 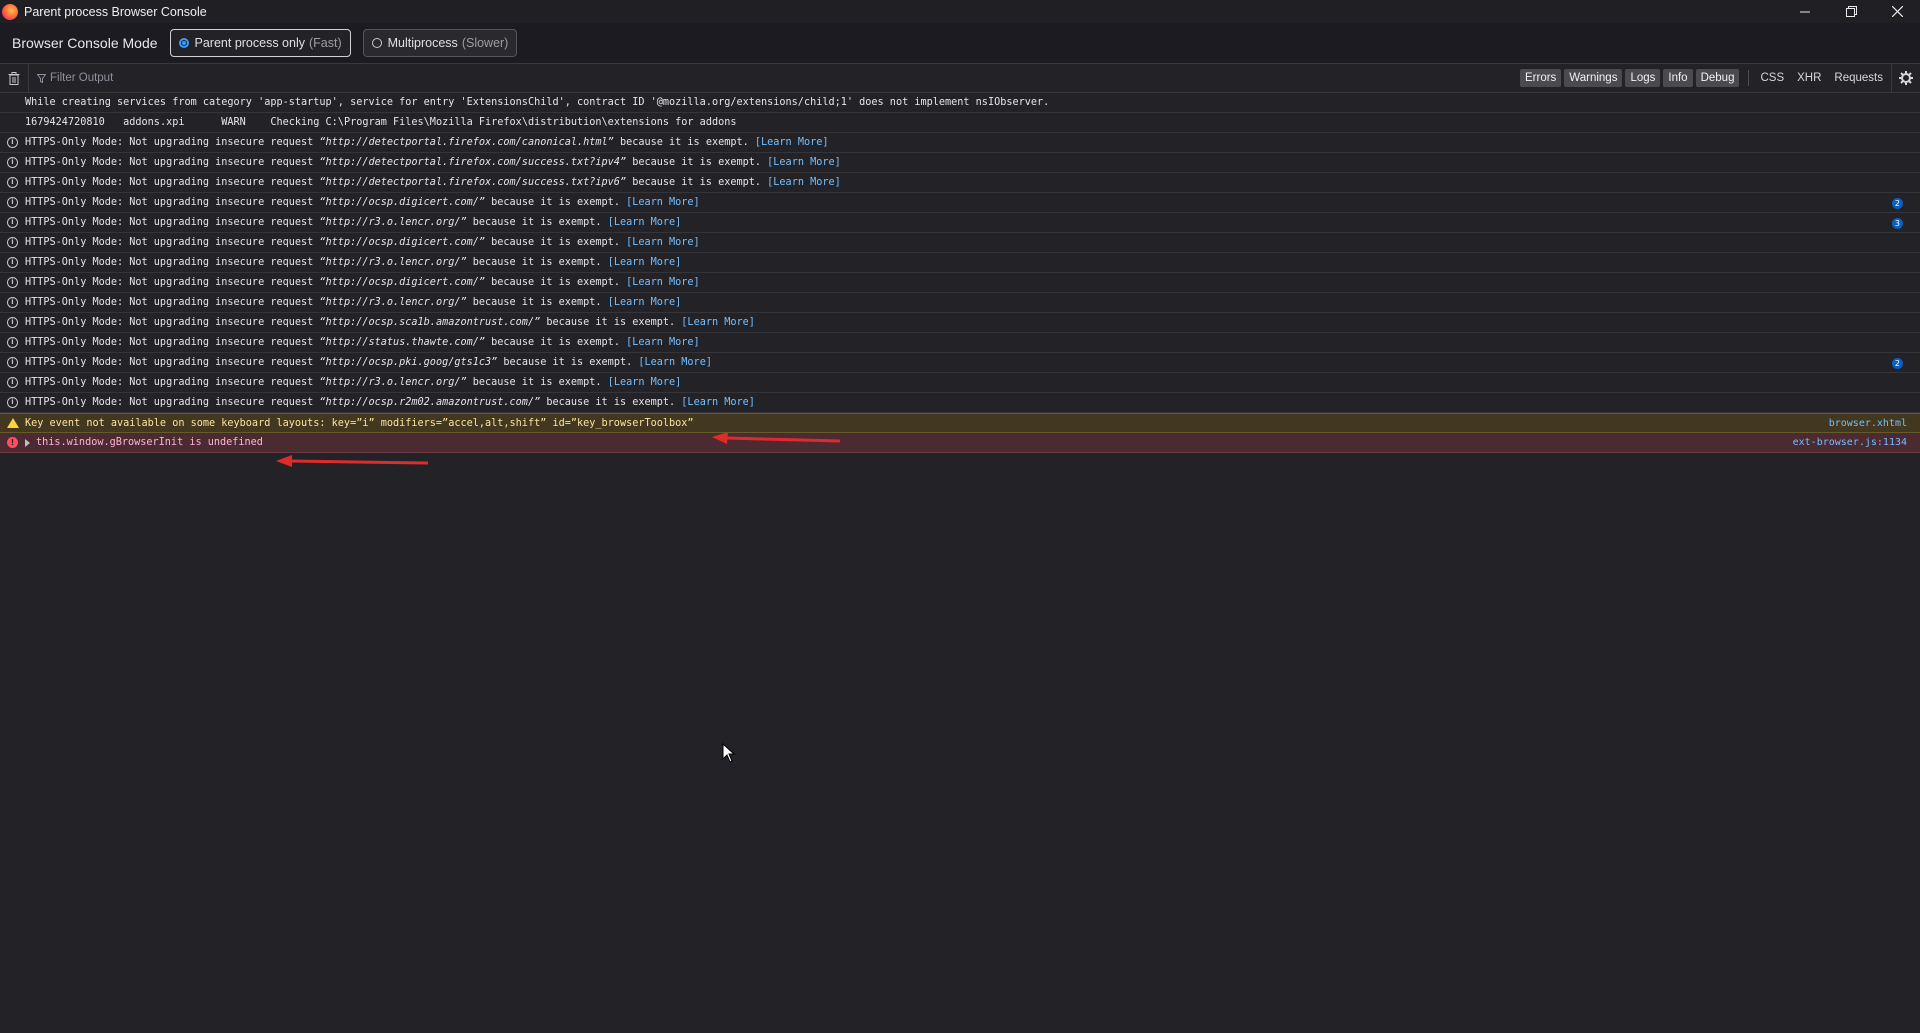 I want to click on firefox-logo-icon, so click(x=10, y=11).